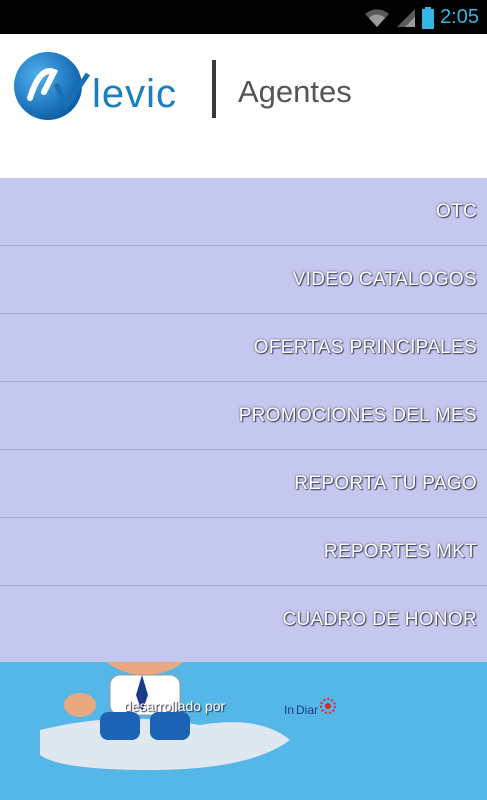 Image resolution: width=487 pixels, height=800 pixels. Describe the element at coordinates (406, 17) in the screenshot. I see `signal-icon` at that location.